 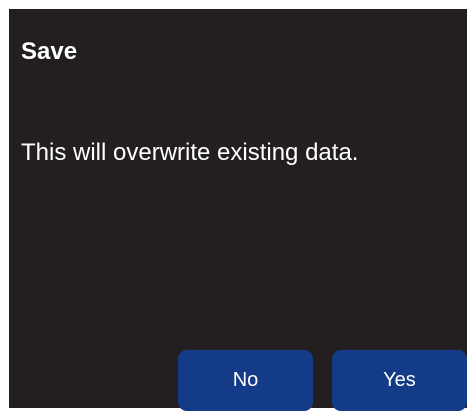 I want to click on yes-button: Yes, so click(x=399, y=380).